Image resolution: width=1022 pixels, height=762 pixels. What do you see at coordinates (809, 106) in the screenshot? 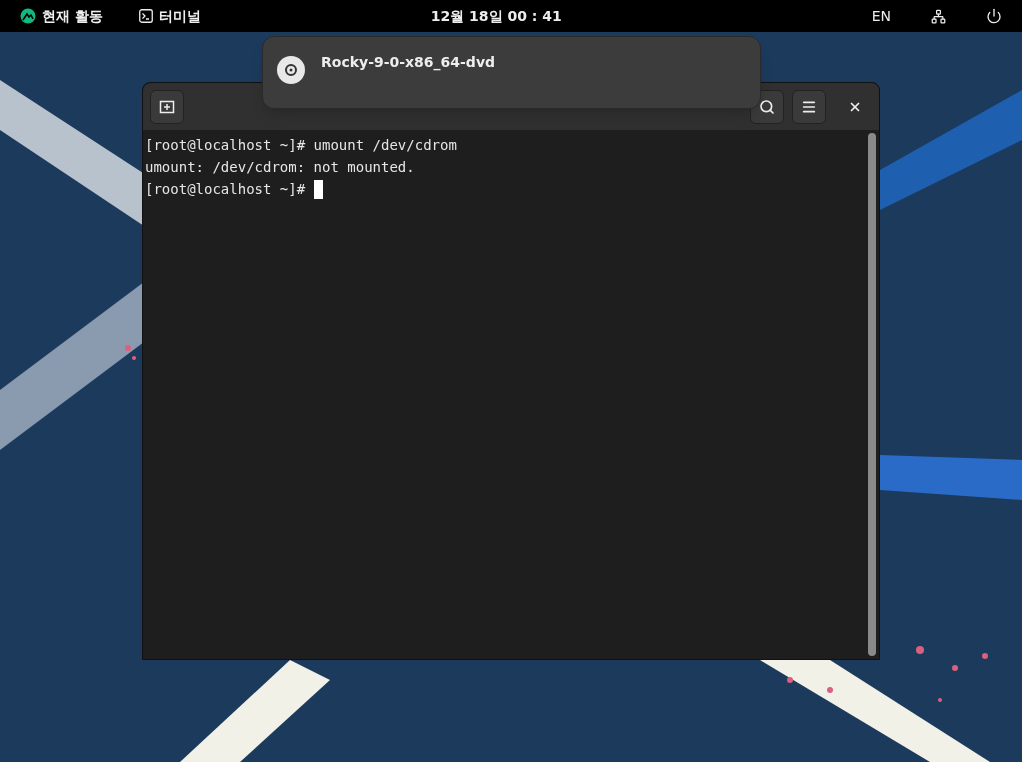
I see `menu-button` at bounding box center [809, 106].